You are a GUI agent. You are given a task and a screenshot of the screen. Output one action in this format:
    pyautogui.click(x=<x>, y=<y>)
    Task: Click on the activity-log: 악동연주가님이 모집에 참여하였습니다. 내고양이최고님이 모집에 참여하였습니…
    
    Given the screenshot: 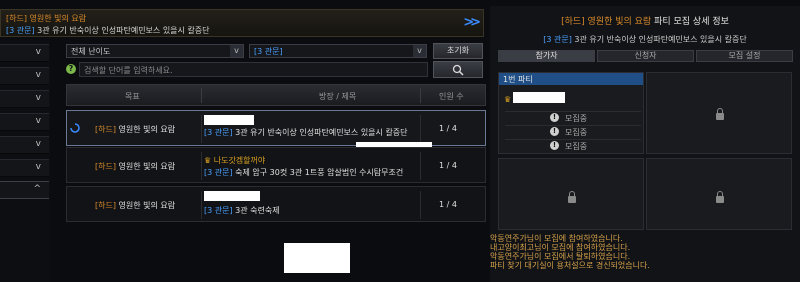 What is the action you would take?
    pyautogui.click(x=645, y=252)
    